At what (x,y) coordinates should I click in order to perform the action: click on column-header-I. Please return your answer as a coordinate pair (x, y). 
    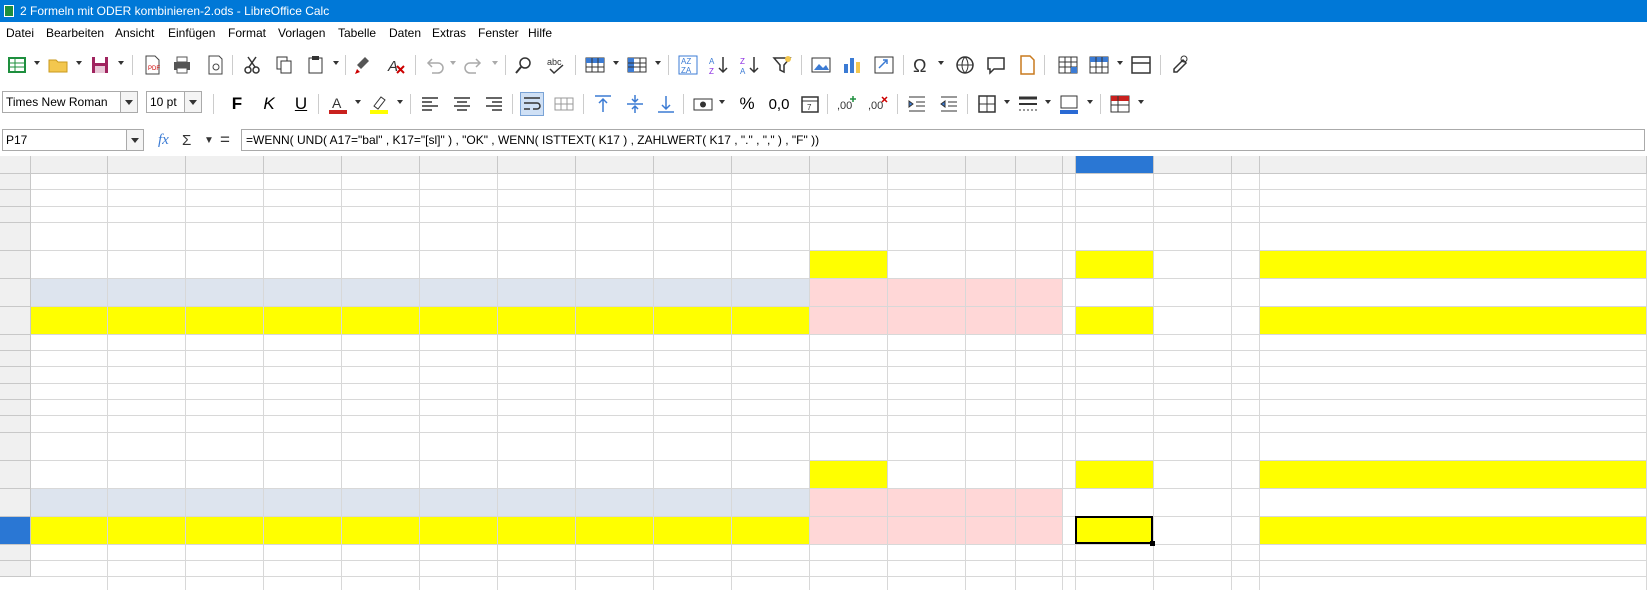
    Looking at the image, I should click on (693, 165).